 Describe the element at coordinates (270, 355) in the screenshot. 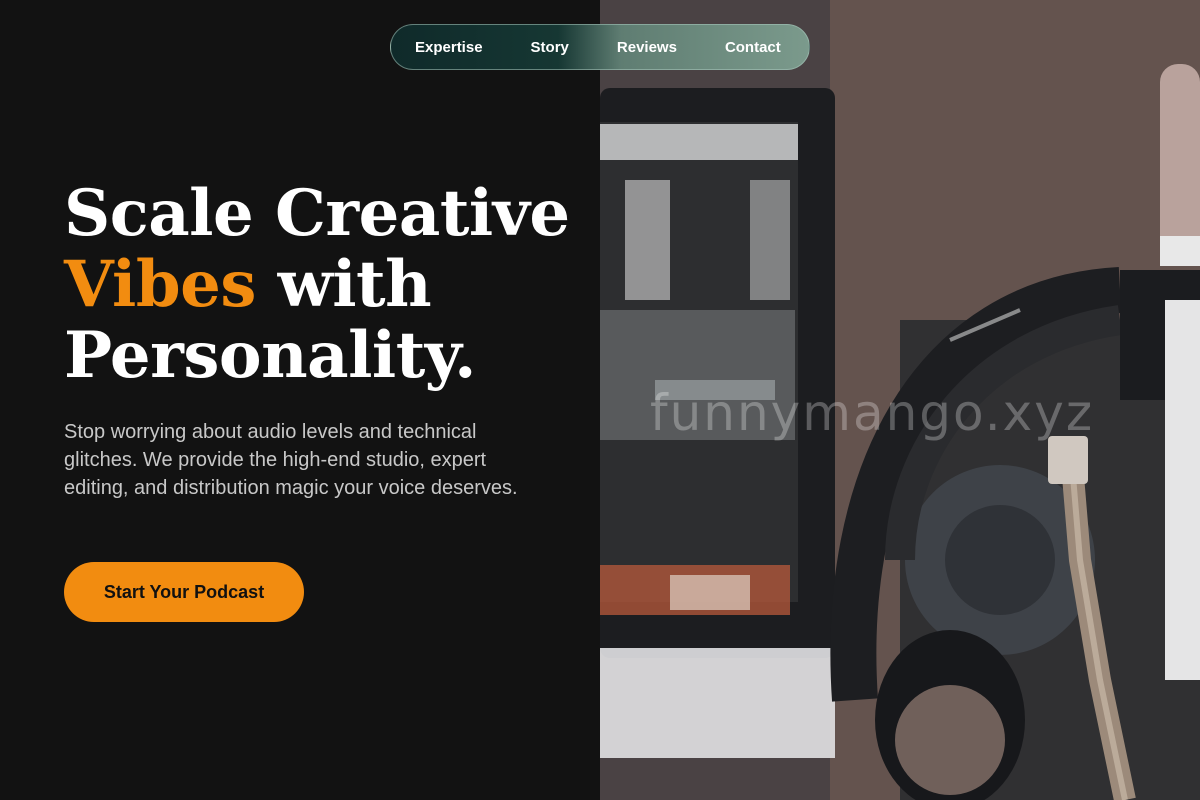

I see `hero-title-line3: Personality.` at that location.